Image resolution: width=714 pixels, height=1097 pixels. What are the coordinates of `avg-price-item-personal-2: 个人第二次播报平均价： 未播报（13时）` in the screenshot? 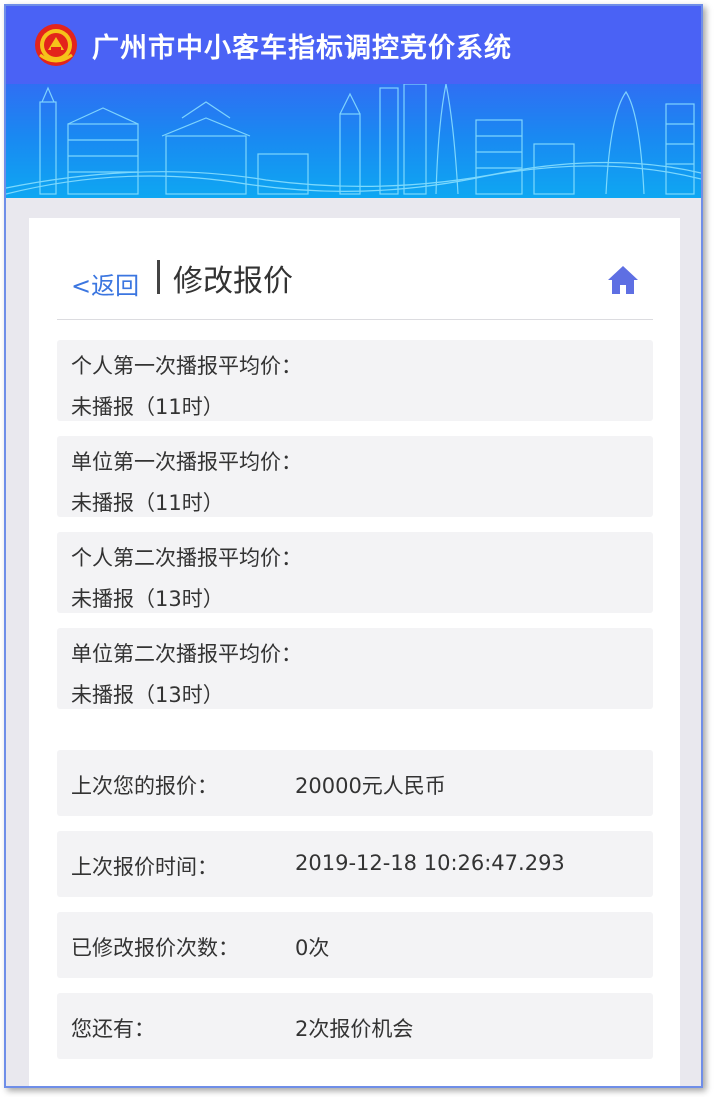 It's located at (355, 572).